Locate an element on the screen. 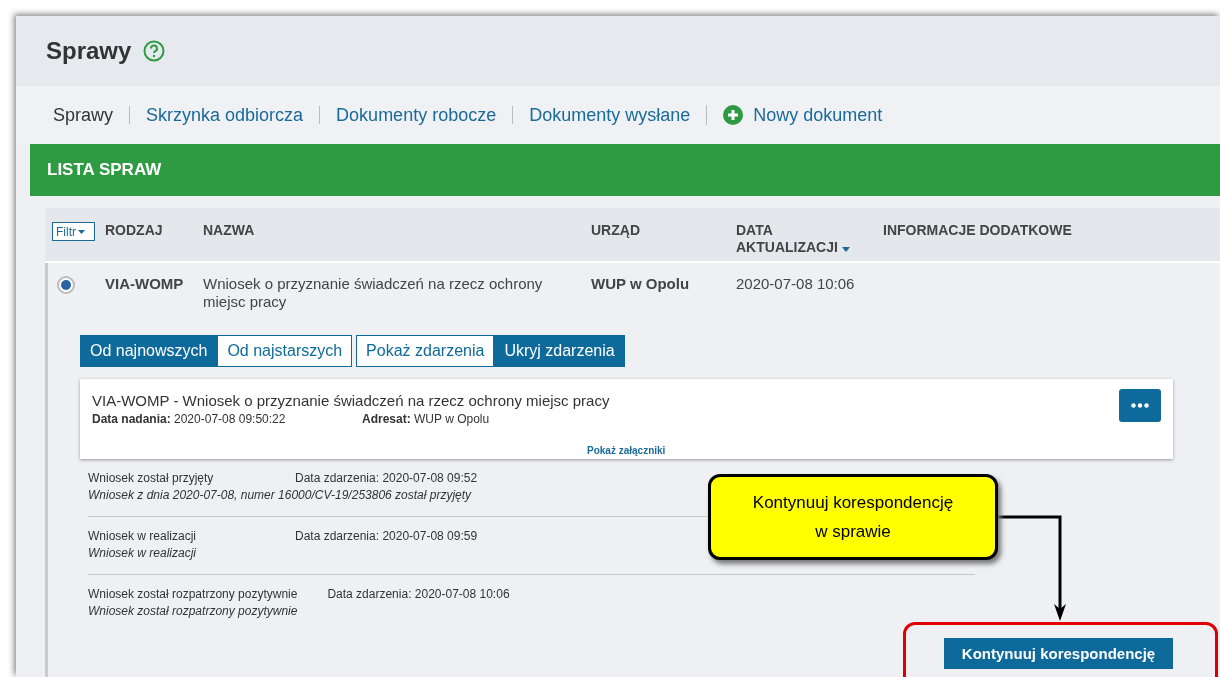 The width and height of the screenshot is (1220, 677). event-name: Wniosek w realizacji is located at coordinates (143, 536).